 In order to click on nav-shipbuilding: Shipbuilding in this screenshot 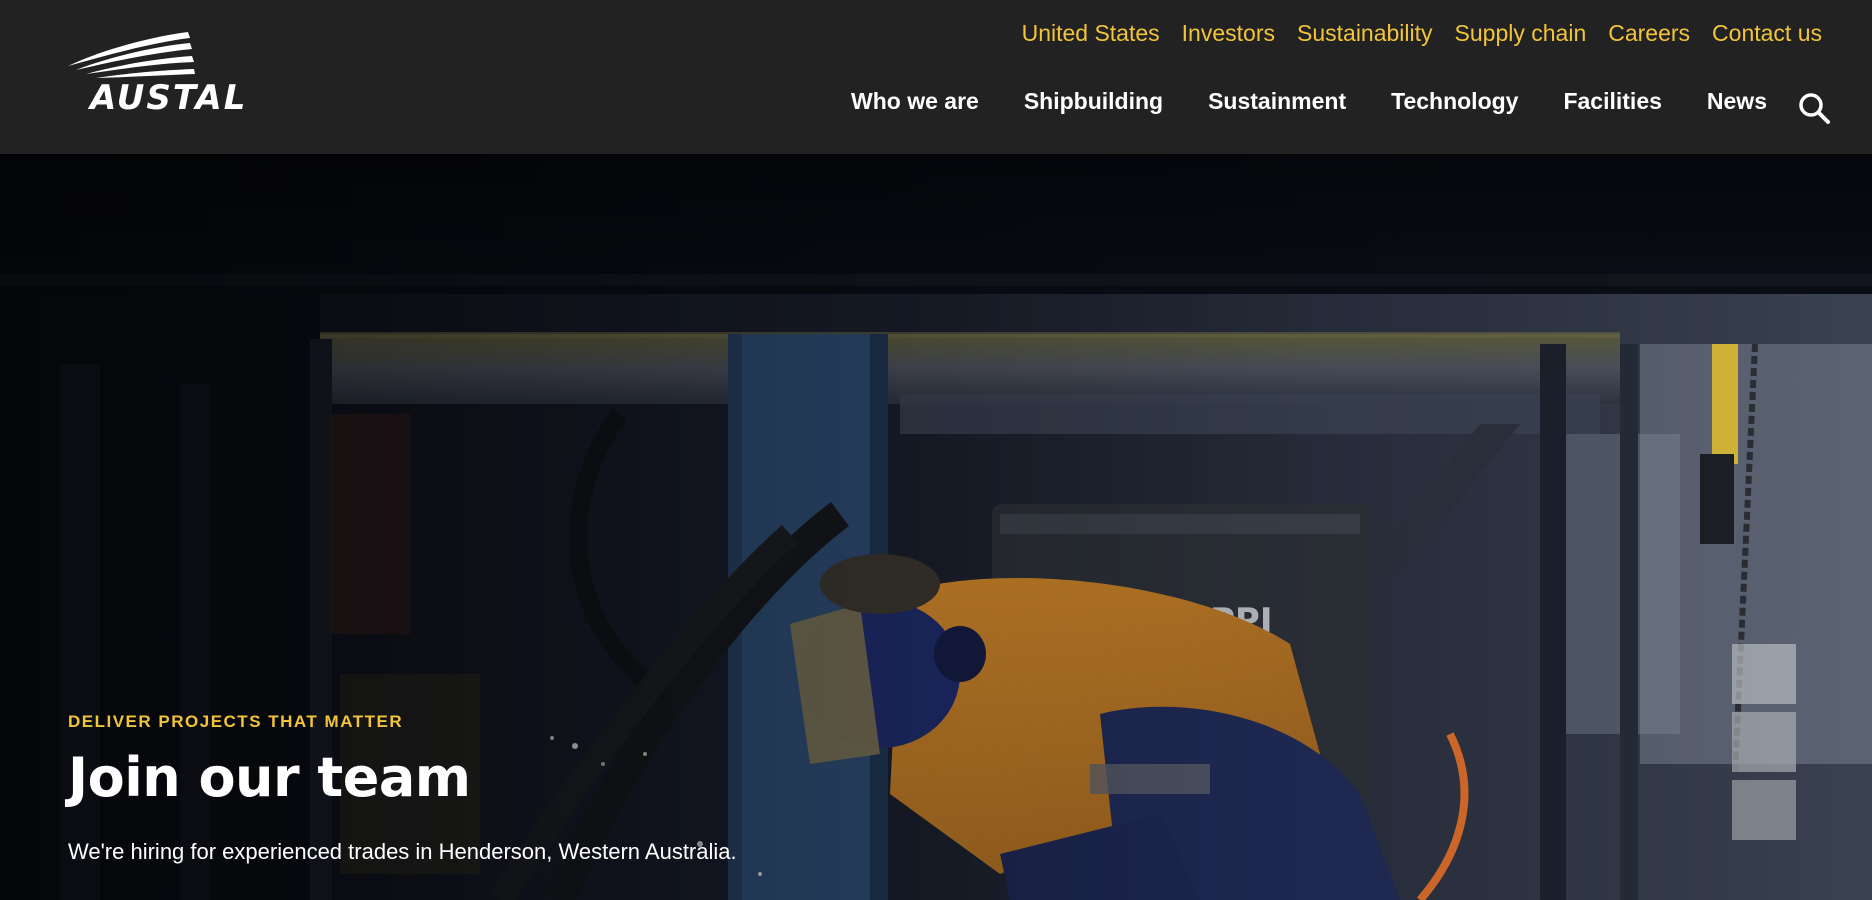, I will do `click(1093, 101)`.